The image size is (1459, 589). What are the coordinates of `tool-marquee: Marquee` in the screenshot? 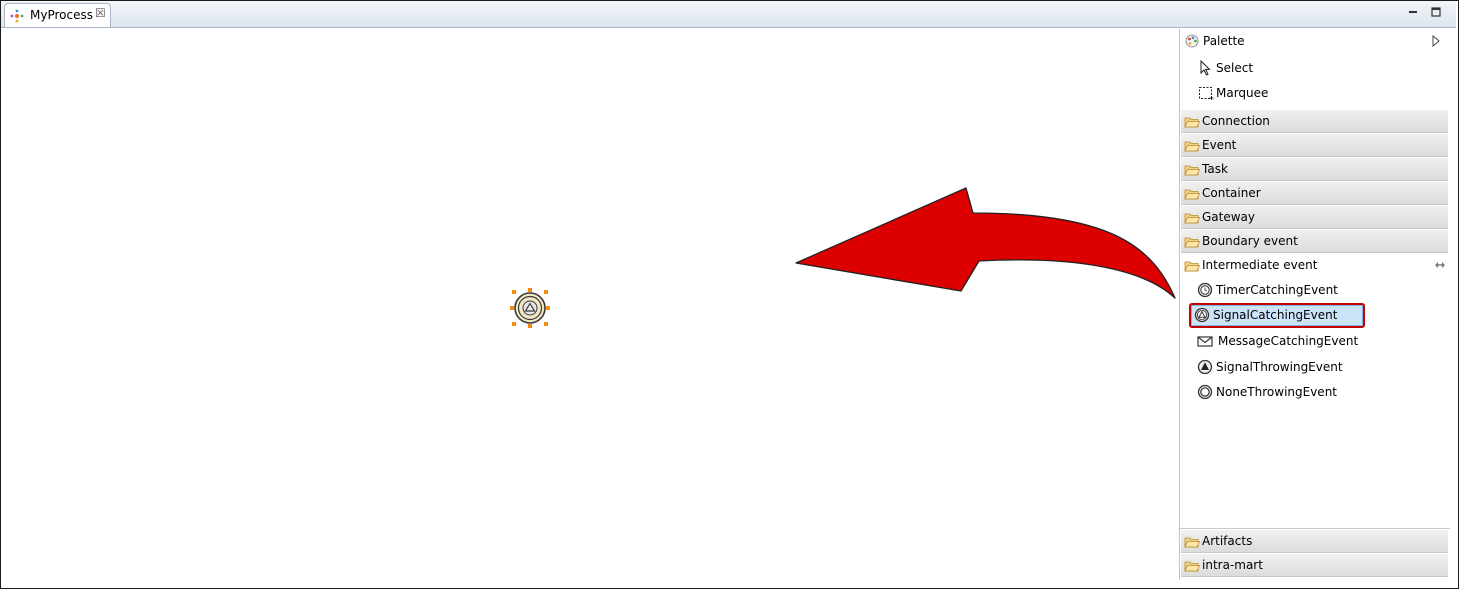 It's located at (1318, 93).